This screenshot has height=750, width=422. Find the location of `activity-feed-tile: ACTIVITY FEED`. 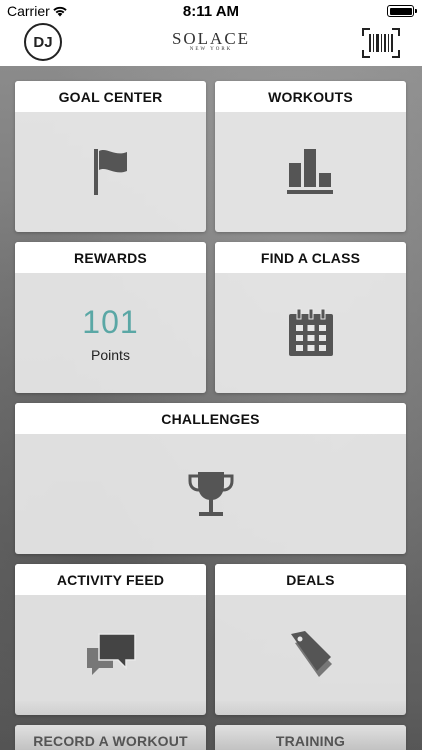

activity-feed-tile: ACTIVITY FEED is located at coordinates (110, 639).